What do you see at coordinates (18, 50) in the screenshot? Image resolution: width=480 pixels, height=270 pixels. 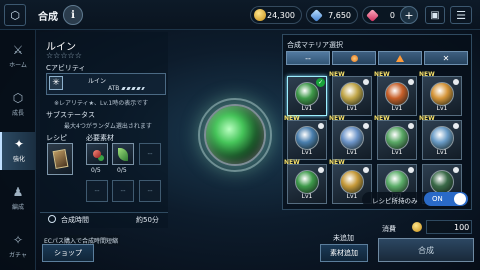 I see `home-icon: ⚔` at bounding box center [18, 50].